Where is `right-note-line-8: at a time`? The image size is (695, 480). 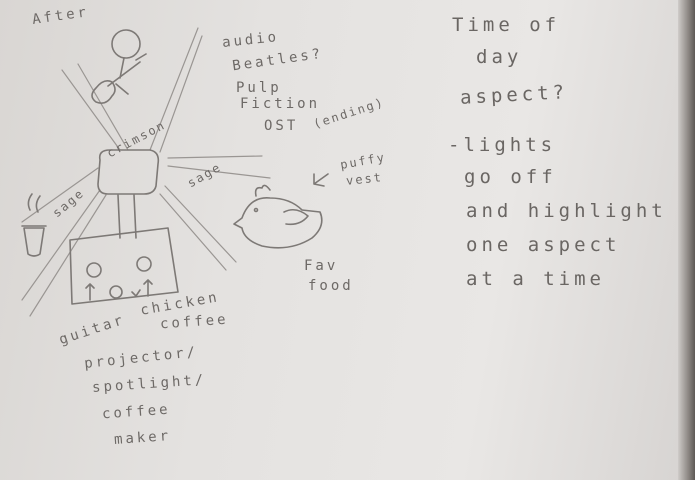 right-note-line-8: at a time is located at coordinates (535, 279).